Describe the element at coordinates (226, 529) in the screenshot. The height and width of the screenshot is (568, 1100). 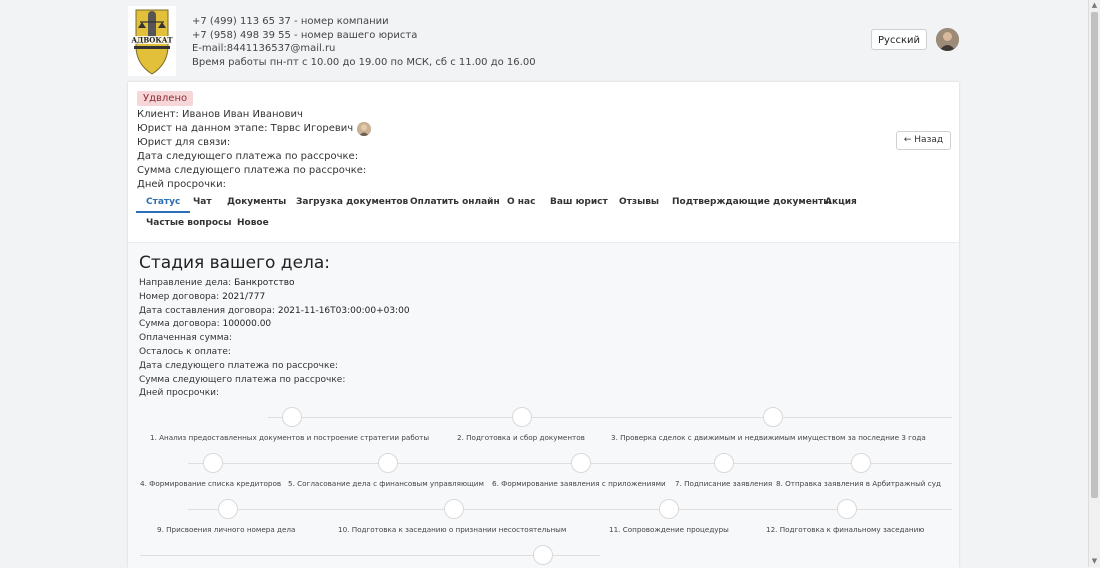
I see `timeline-step-label: 9. Присвоения личного номера дела` at that location.